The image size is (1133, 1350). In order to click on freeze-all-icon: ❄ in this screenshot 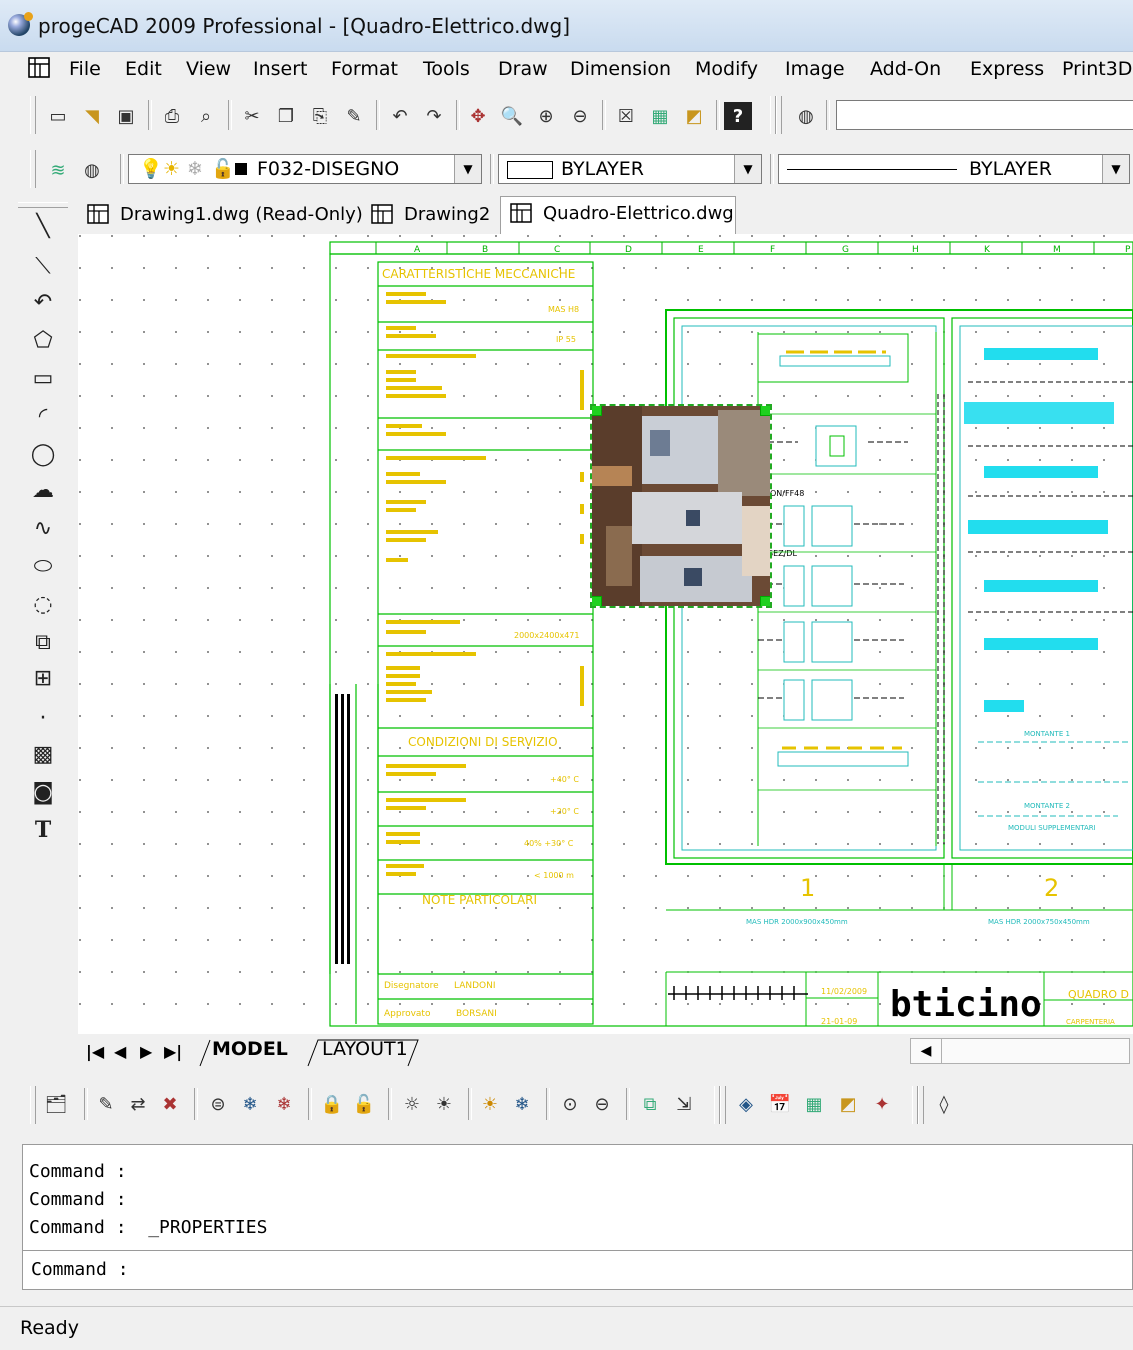, I will do `click(522, 1104)`.